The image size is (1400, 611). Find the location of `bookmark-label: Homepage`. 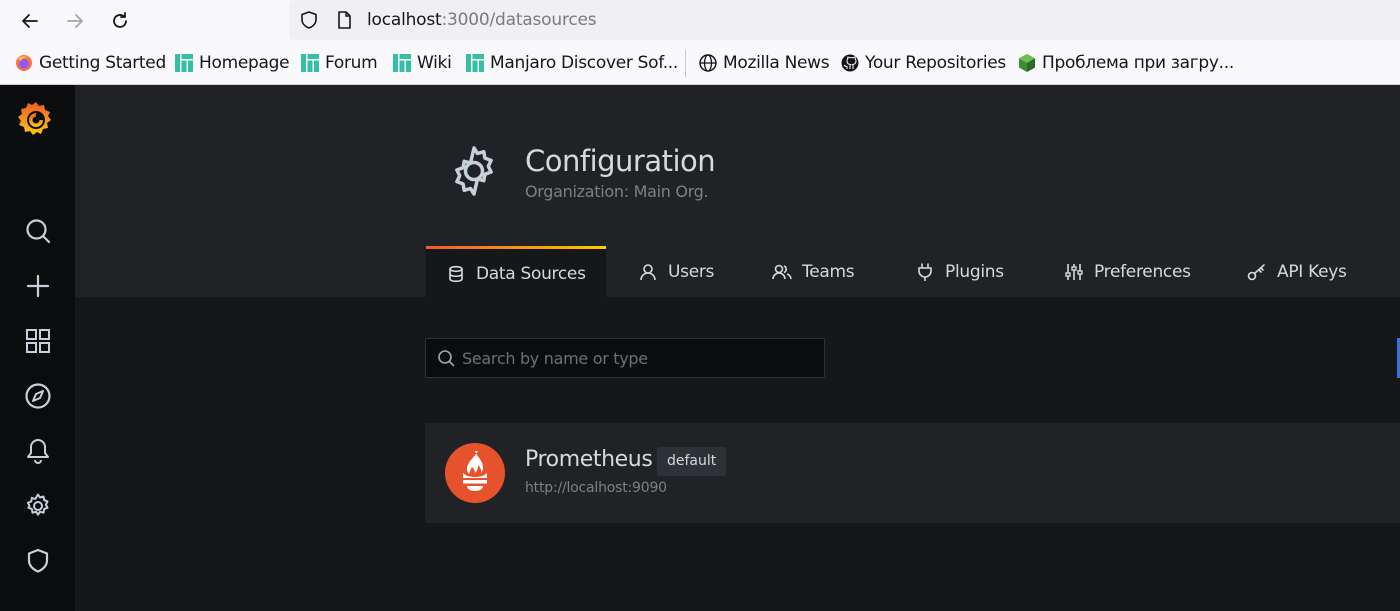

bookmark-label: Homepage is located at coordinates (244, 63).